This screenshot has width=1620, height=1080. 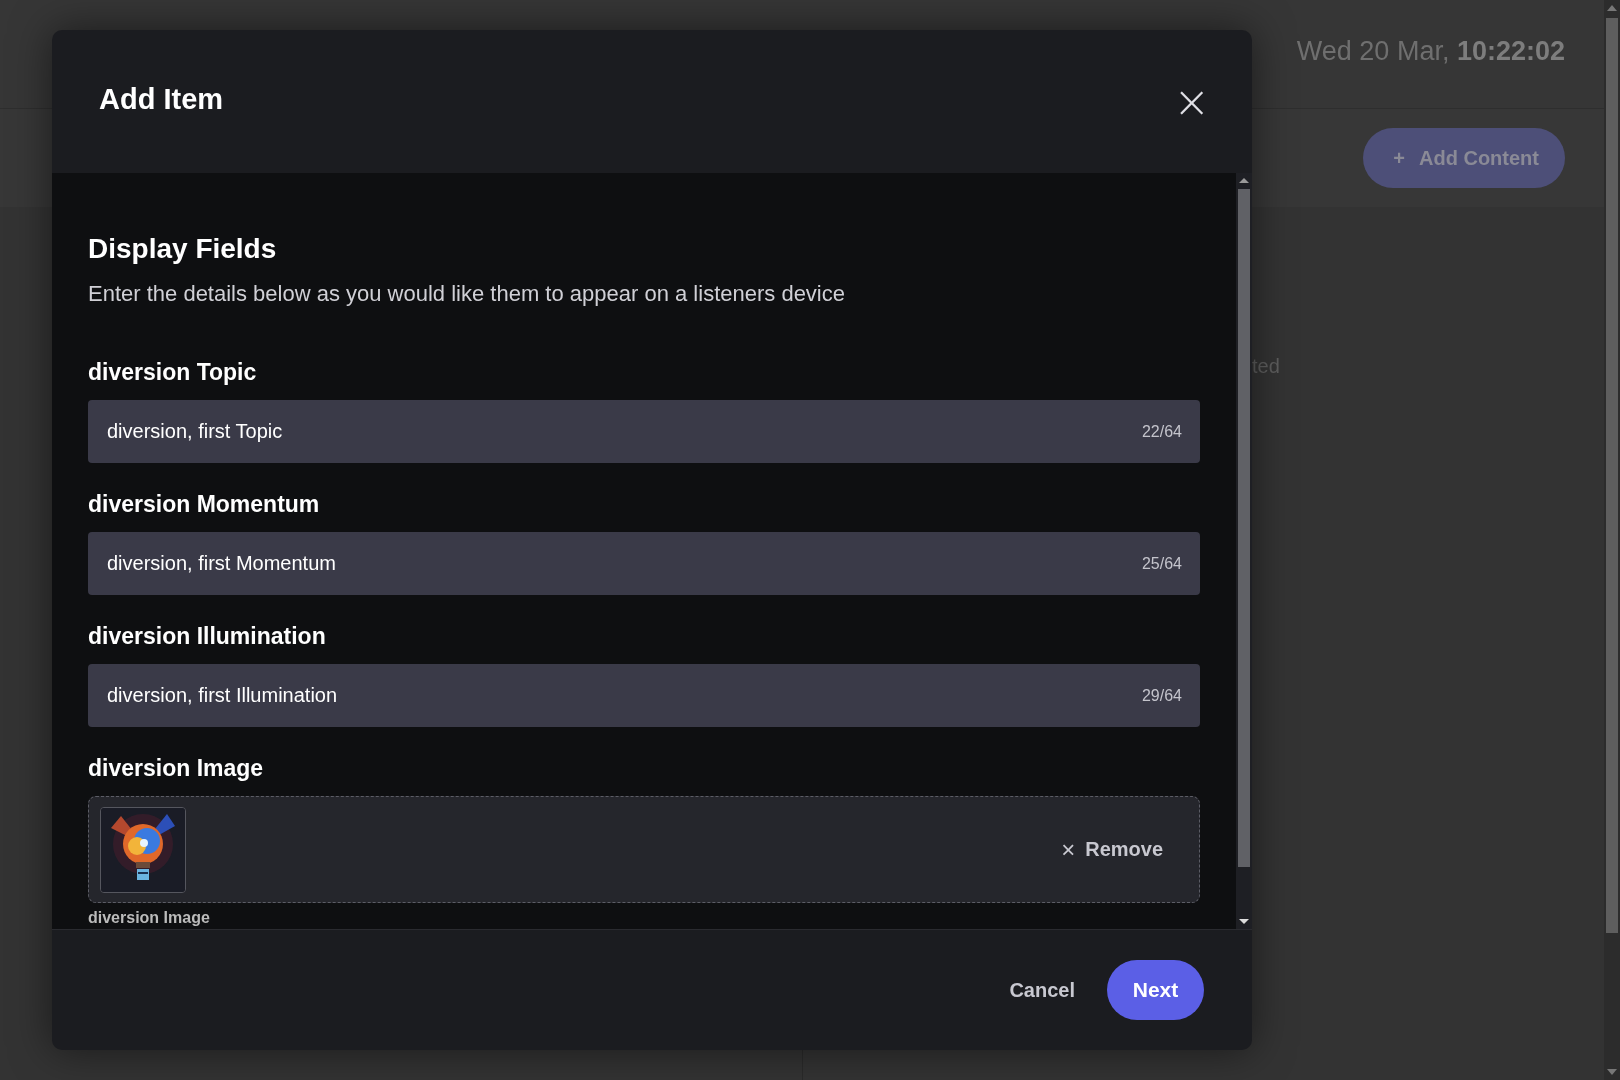 I want to click on field-caption: diversion Image, so click(x=149, y=918).